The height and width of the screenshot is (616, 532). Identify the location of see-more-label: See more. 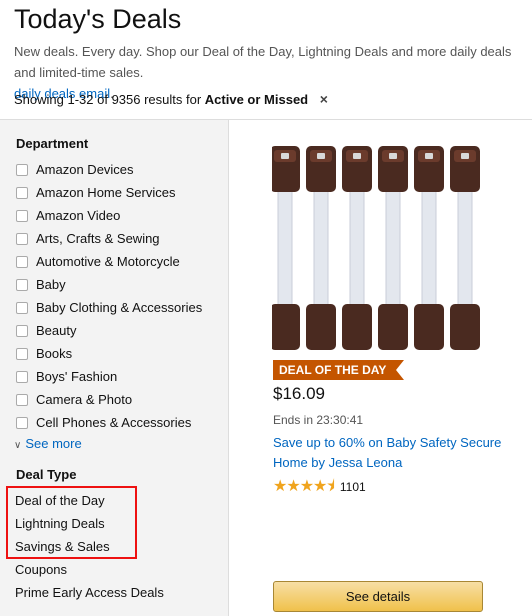
(53, 443).